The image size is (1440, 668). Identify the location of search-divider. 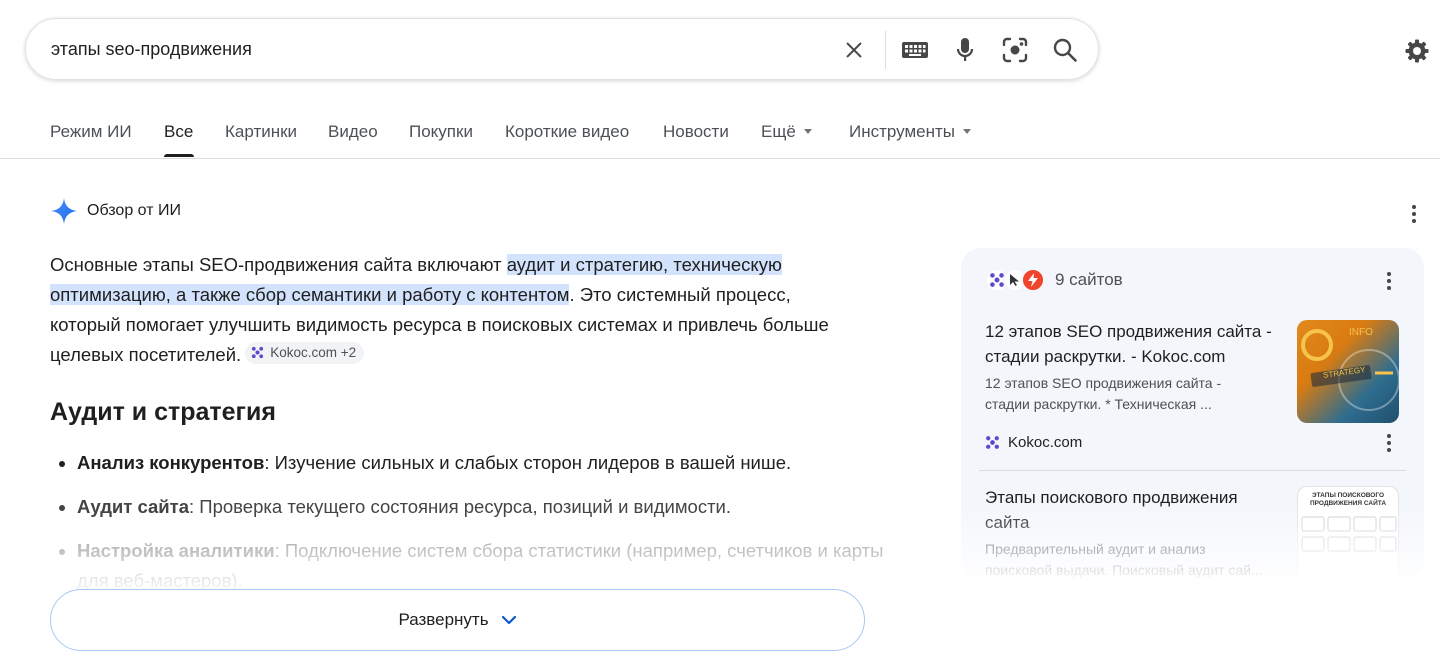
(885, 50).